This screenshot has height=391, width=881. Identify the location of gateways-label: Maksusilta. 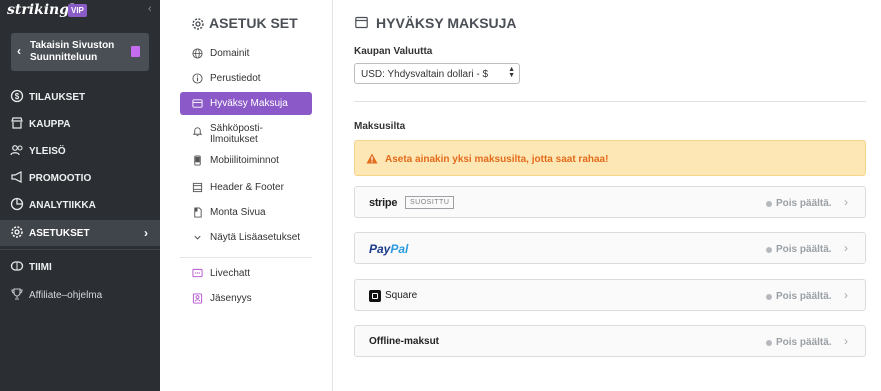
(380, 126).